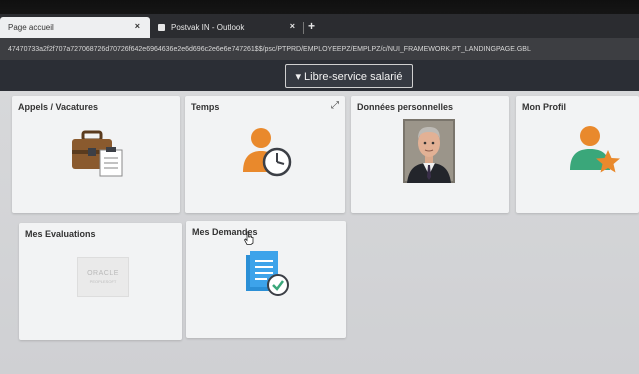 Image resolution: width=639 pixels, height=374 pixels. What do you see at coordinates (319, 26) in the screenshot?
I see `browser-tab-bar: Page accueil × Postvak IN - Outlook × +` at bounding box center [319, 26].